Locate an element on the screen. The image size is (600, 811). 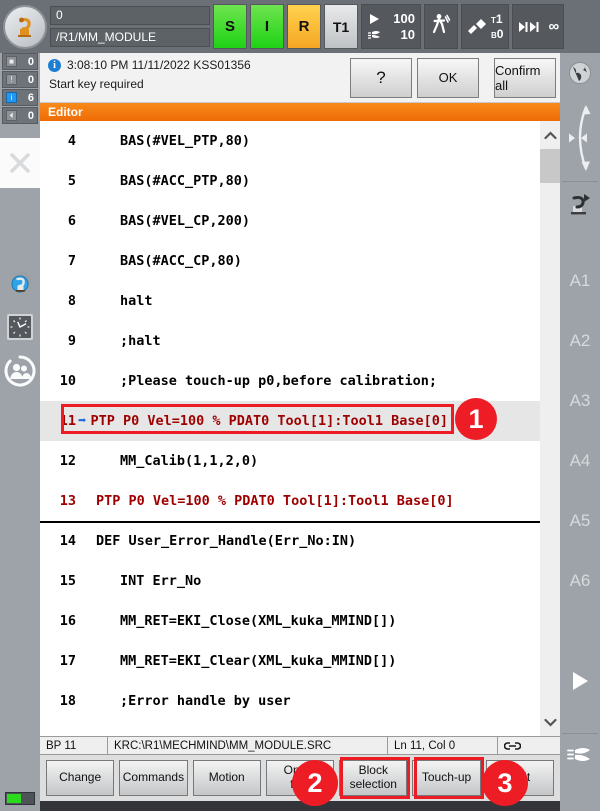
block-selection-button: Block selection is located at coordinates (373, 778).